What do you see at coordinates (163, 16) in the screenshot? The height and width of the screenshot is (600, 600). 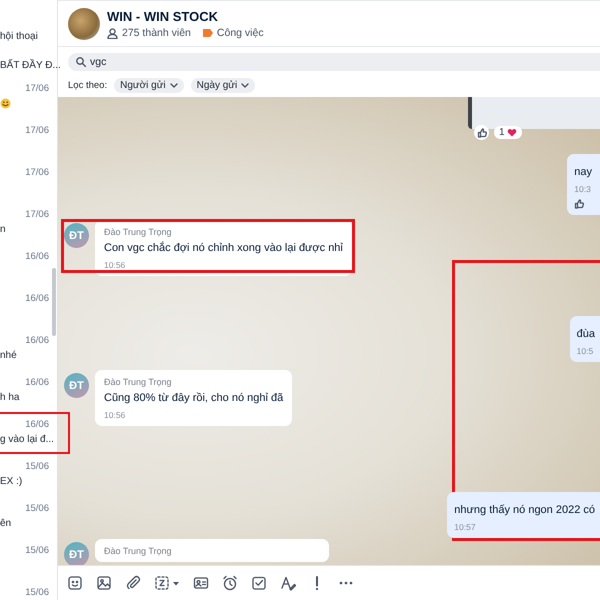 I see `group-title: WIN - WIN STOCK` at bounding box center [163, 16].